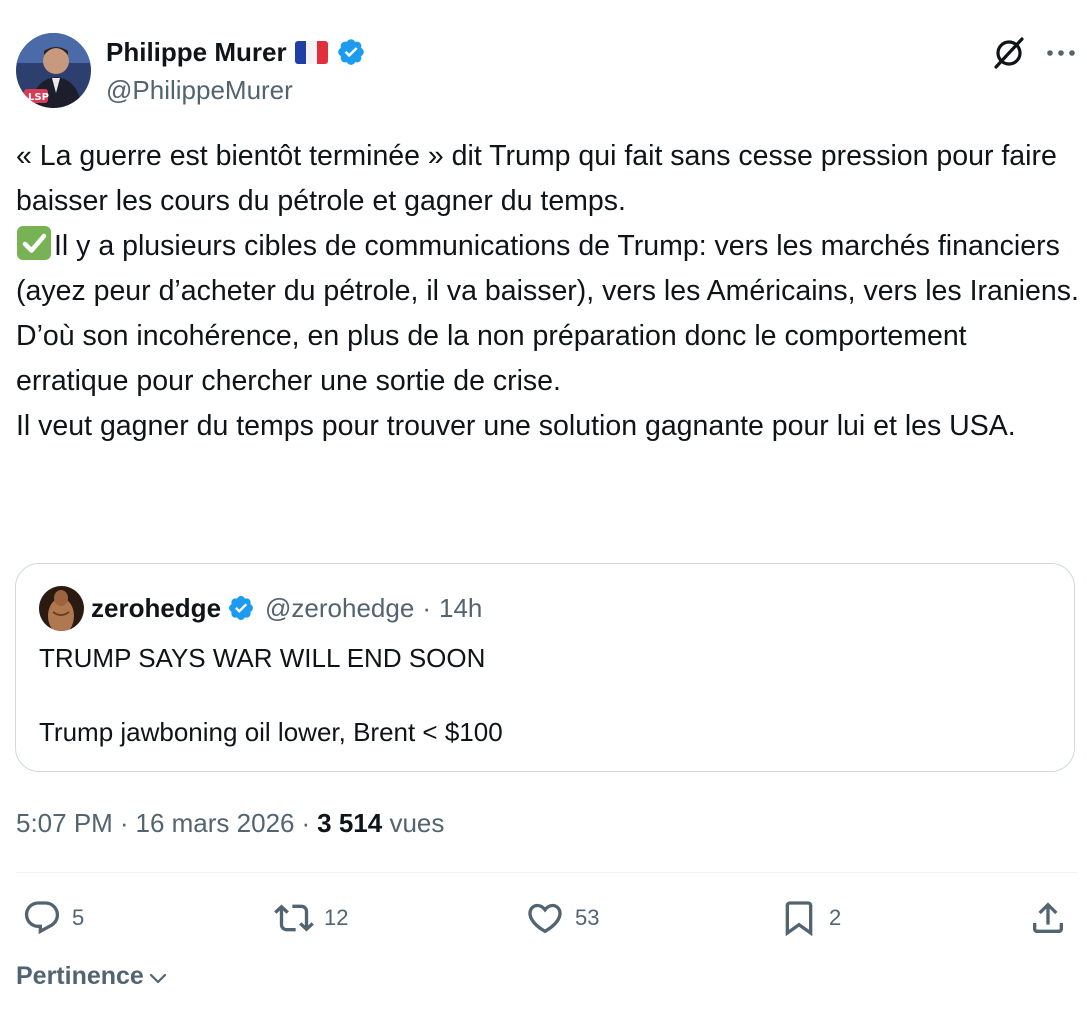 This screenshot has width=1087, height=1012. I want to click on views-count: 3 514, so click(349, 823).